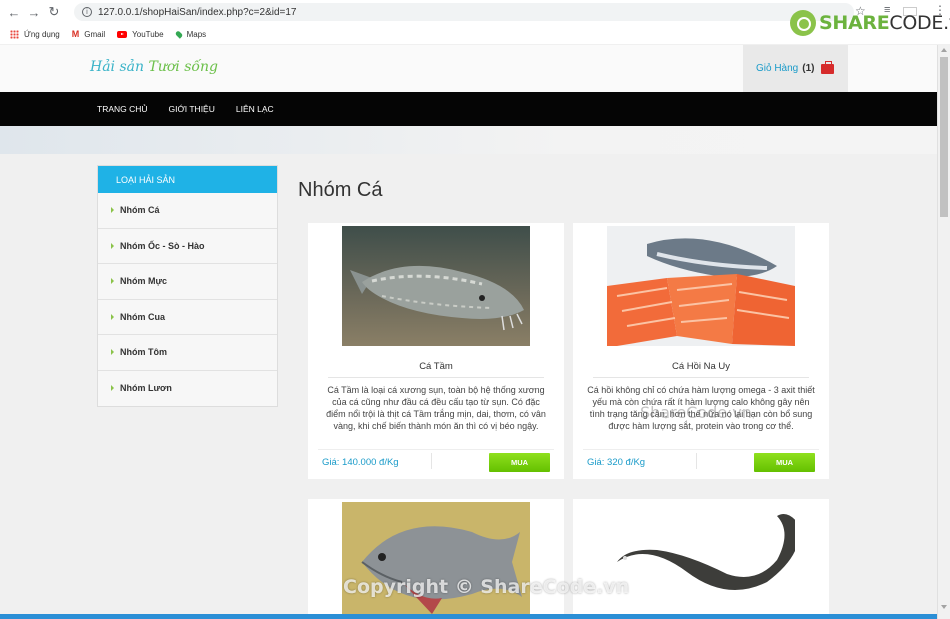 This screenshot has width=950, height=619. What do you see at coordinates (183, 67) in the screenshot?
I see `site-logo-part2: Tươi sống` at bounding box center [183, 67].